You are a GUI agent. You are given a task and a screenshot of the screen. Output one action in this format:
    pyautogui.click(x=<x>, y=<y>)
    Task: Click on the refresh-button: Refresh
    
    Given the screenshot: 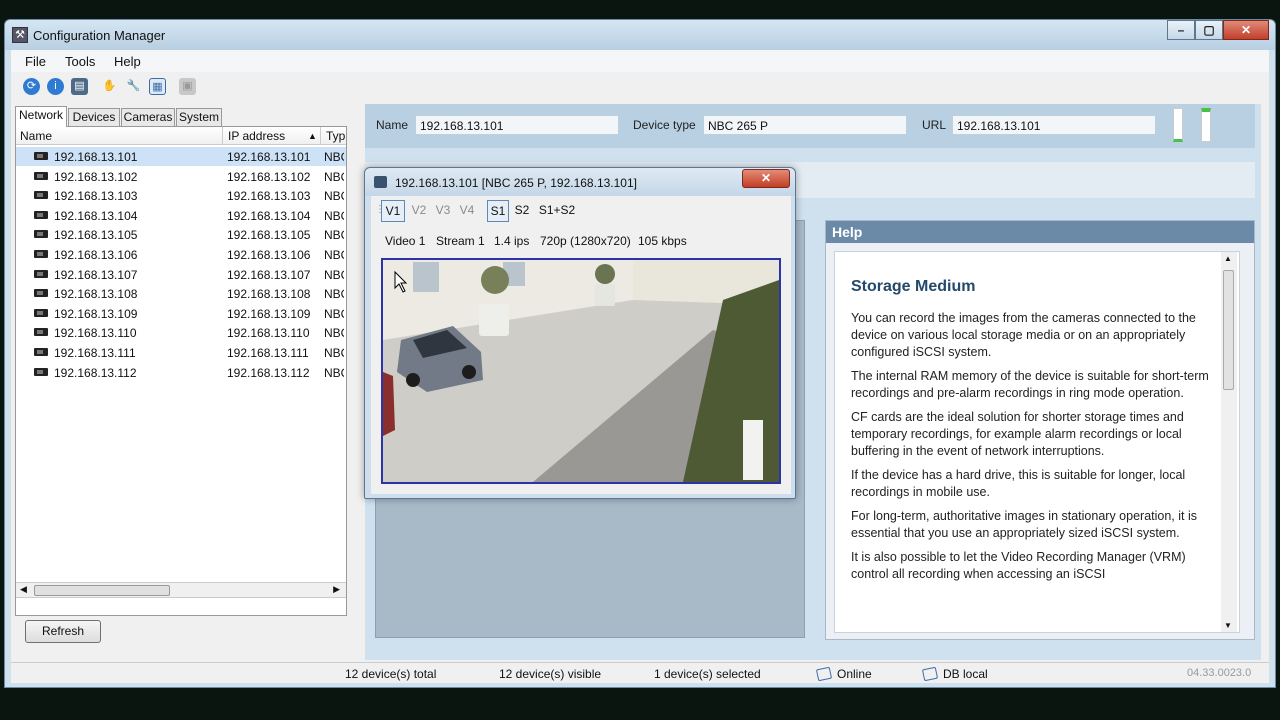 What is the action you would take?
    pyautogui.click(x=63, y=631)
    